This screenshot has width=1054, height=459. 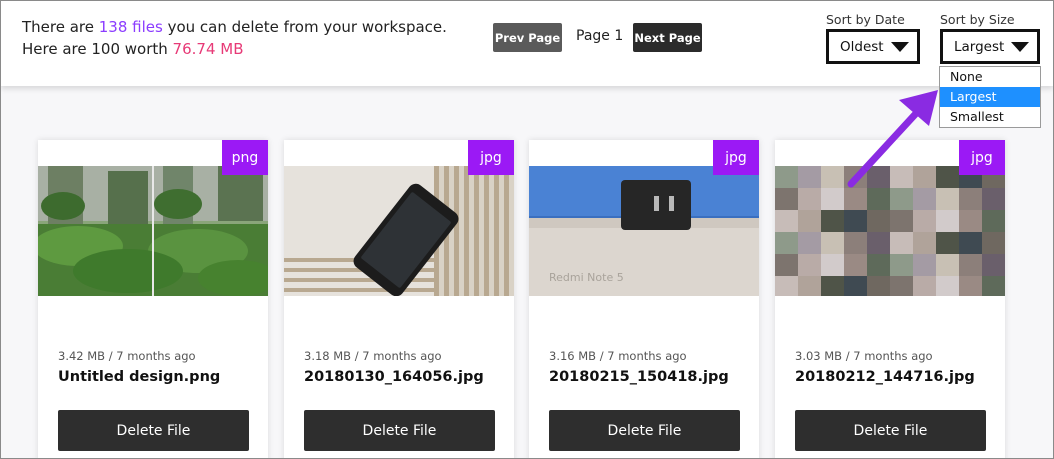 I want to click on file-name: Untitled design.png, so click(x=139, y=377).